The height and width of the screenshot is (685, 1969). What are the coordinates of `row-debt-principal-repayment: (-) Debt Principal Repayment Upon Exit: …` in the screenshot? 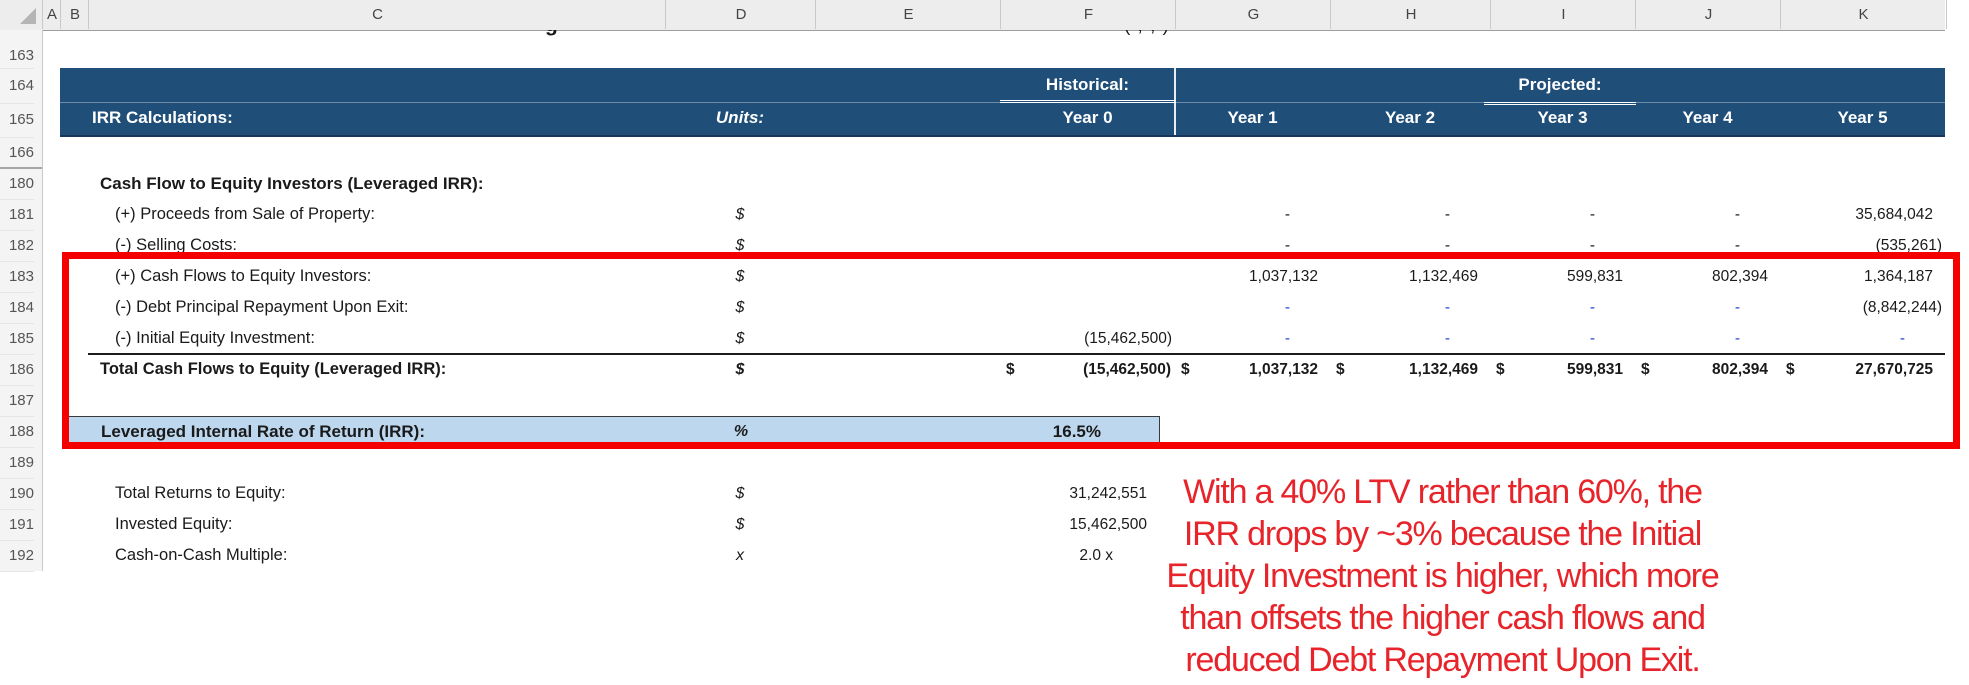 It's located at (984, 307).